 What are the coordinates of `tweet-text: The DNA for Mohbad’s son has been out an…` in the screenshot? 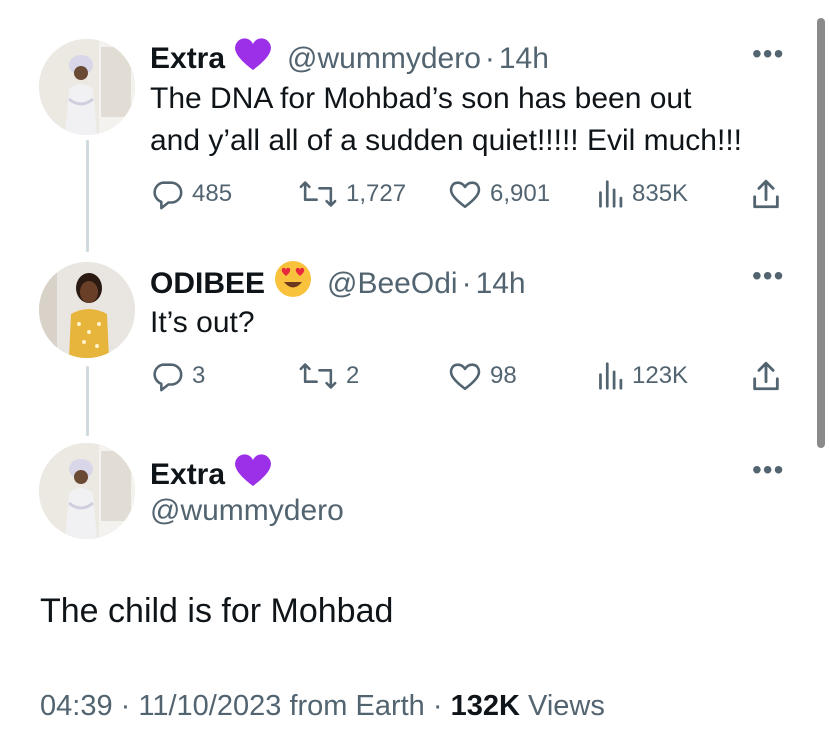 It's located at (446, 120).